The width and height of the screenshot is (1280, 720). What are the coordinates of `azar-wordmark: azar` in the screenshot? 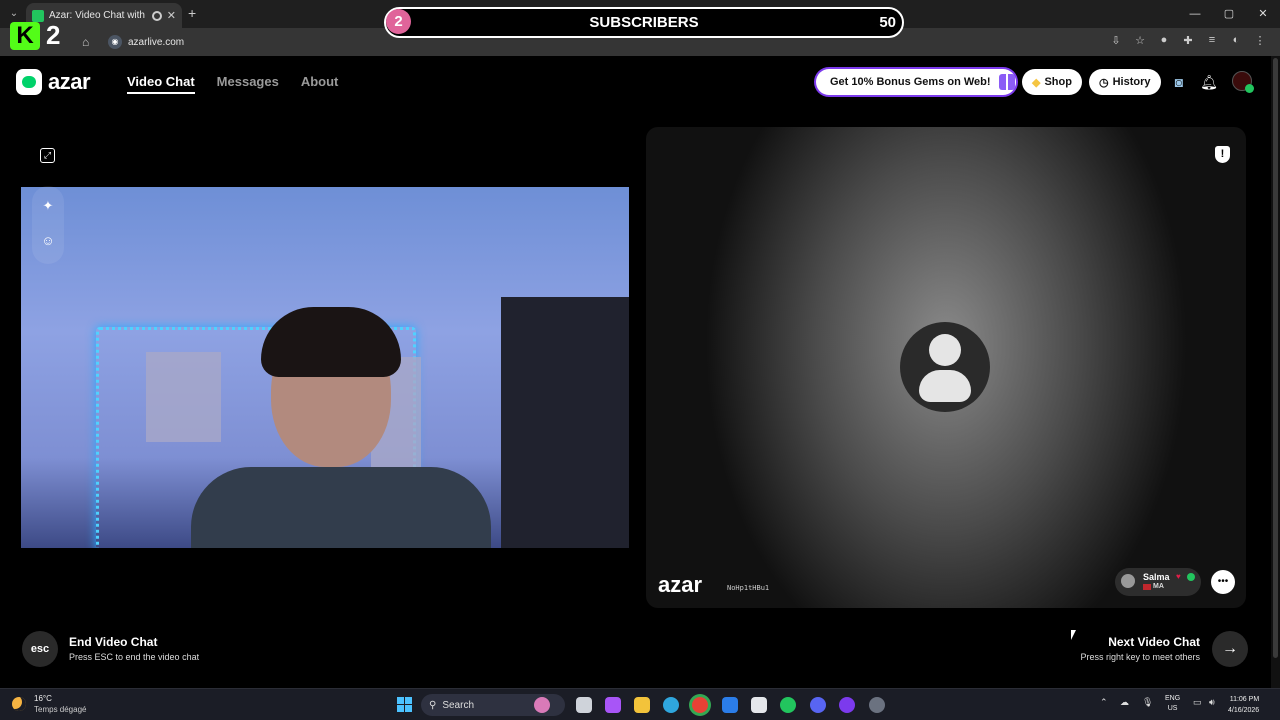 It's located at (69, 81).